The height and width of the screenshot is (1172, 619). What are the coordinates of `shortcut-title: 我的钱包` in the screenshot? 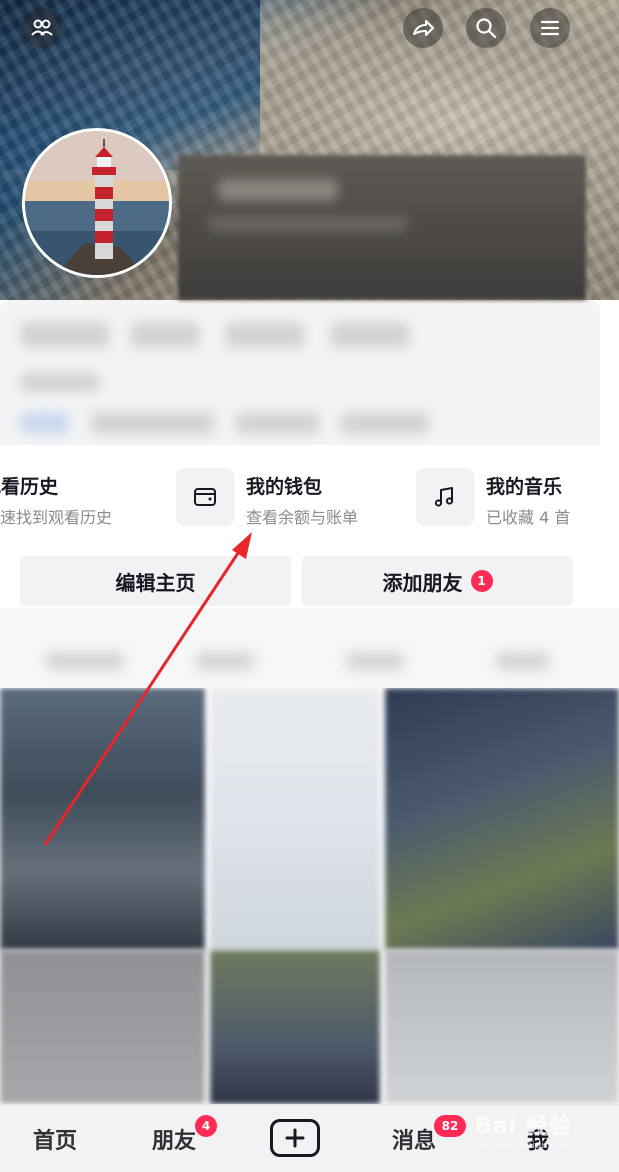 It's located at (284, 487).